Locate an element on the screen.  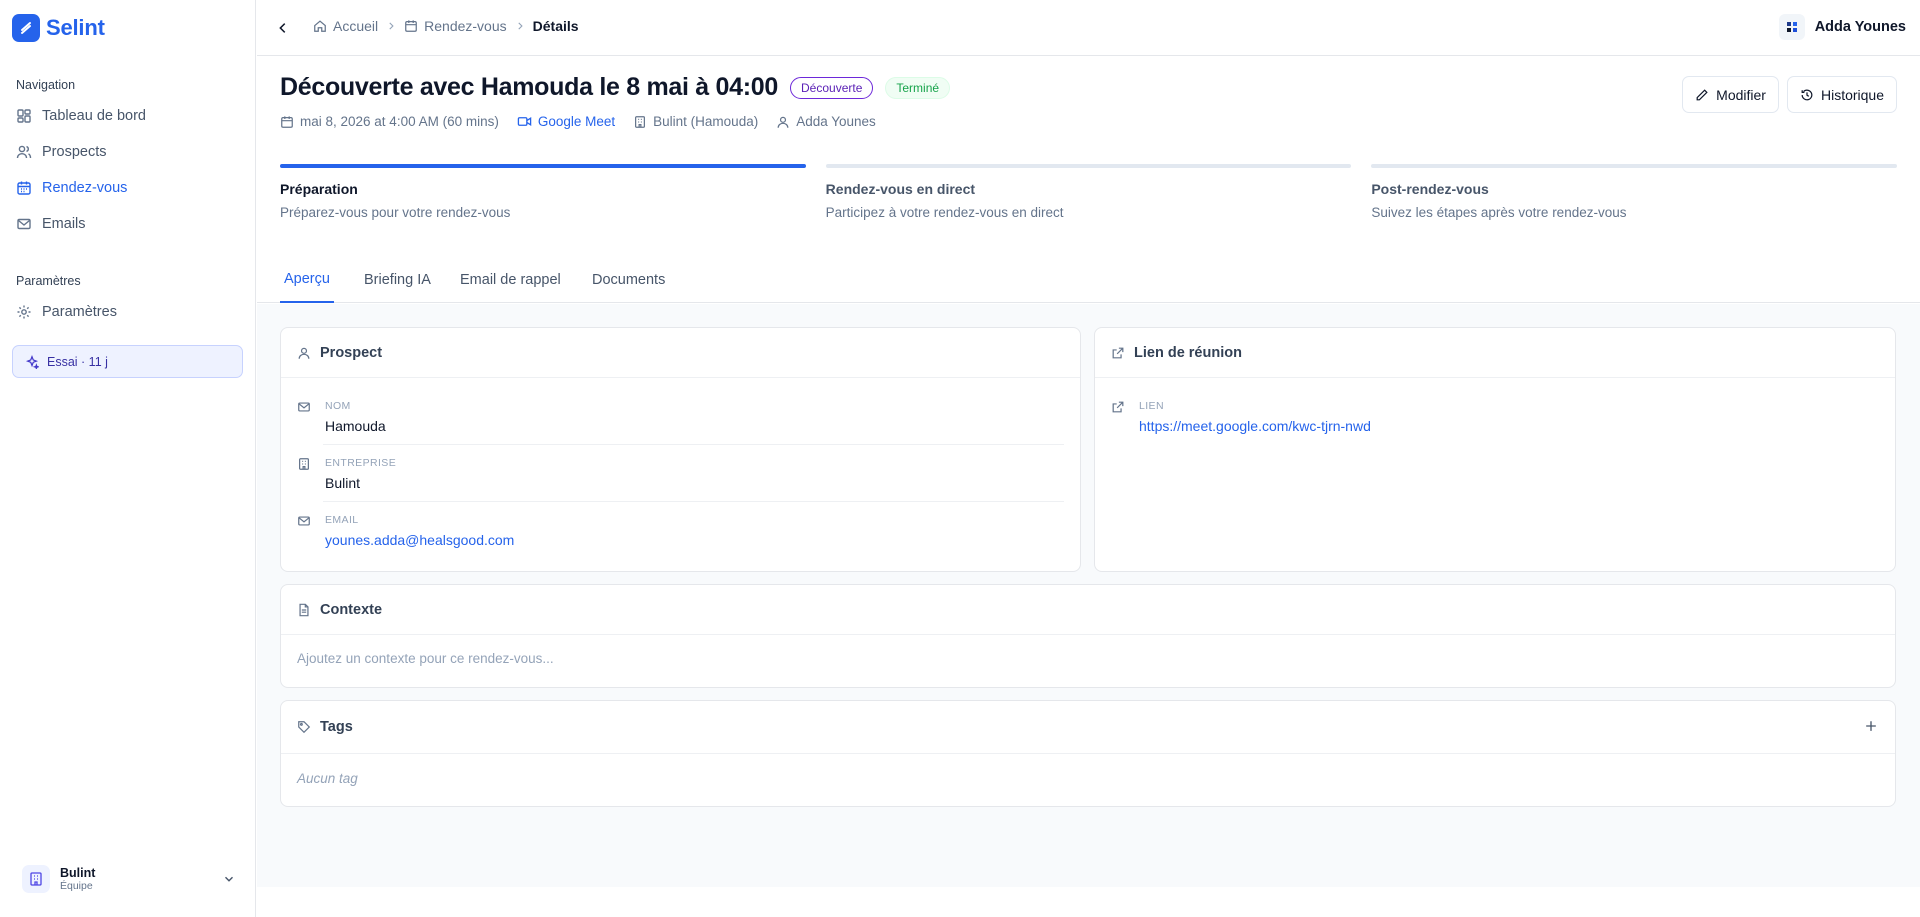
step-subtitle: Participez à votre rendez-vous en direct is located at coordinates (944, 212).